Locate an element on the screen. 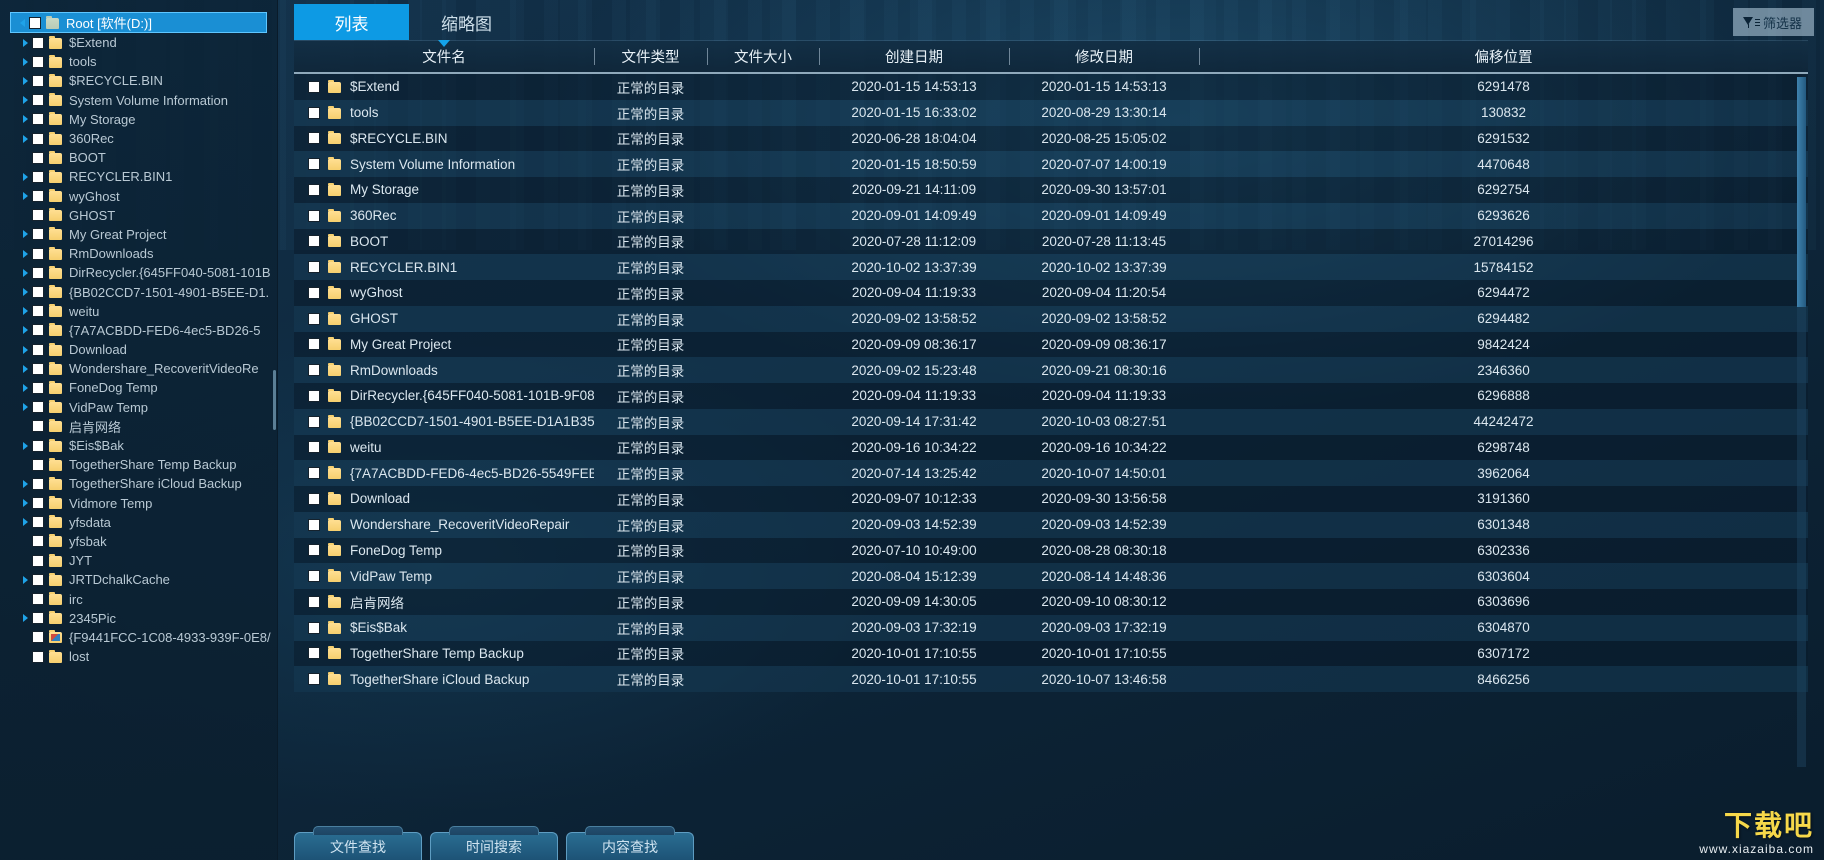 This screenshot has width=1824, height=860. bottom-tabbar: 文件查找 时间搜索 内容查找 is located at coordinates (1051, 842).